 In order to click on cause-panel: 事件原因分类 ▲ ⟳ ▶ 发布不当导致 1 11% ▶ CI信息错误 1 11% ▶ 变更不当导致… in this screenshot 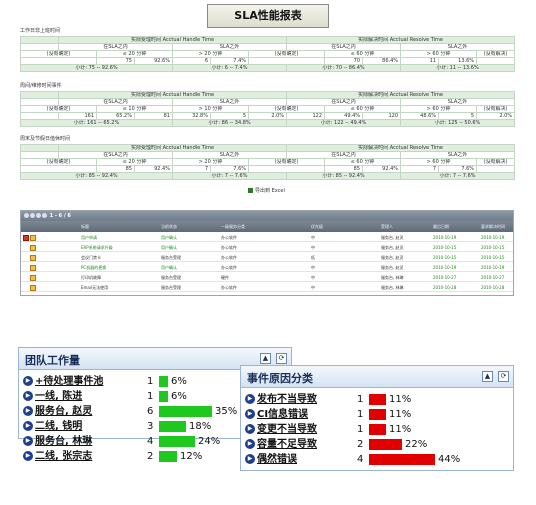, I will do `click(377, 418)`.